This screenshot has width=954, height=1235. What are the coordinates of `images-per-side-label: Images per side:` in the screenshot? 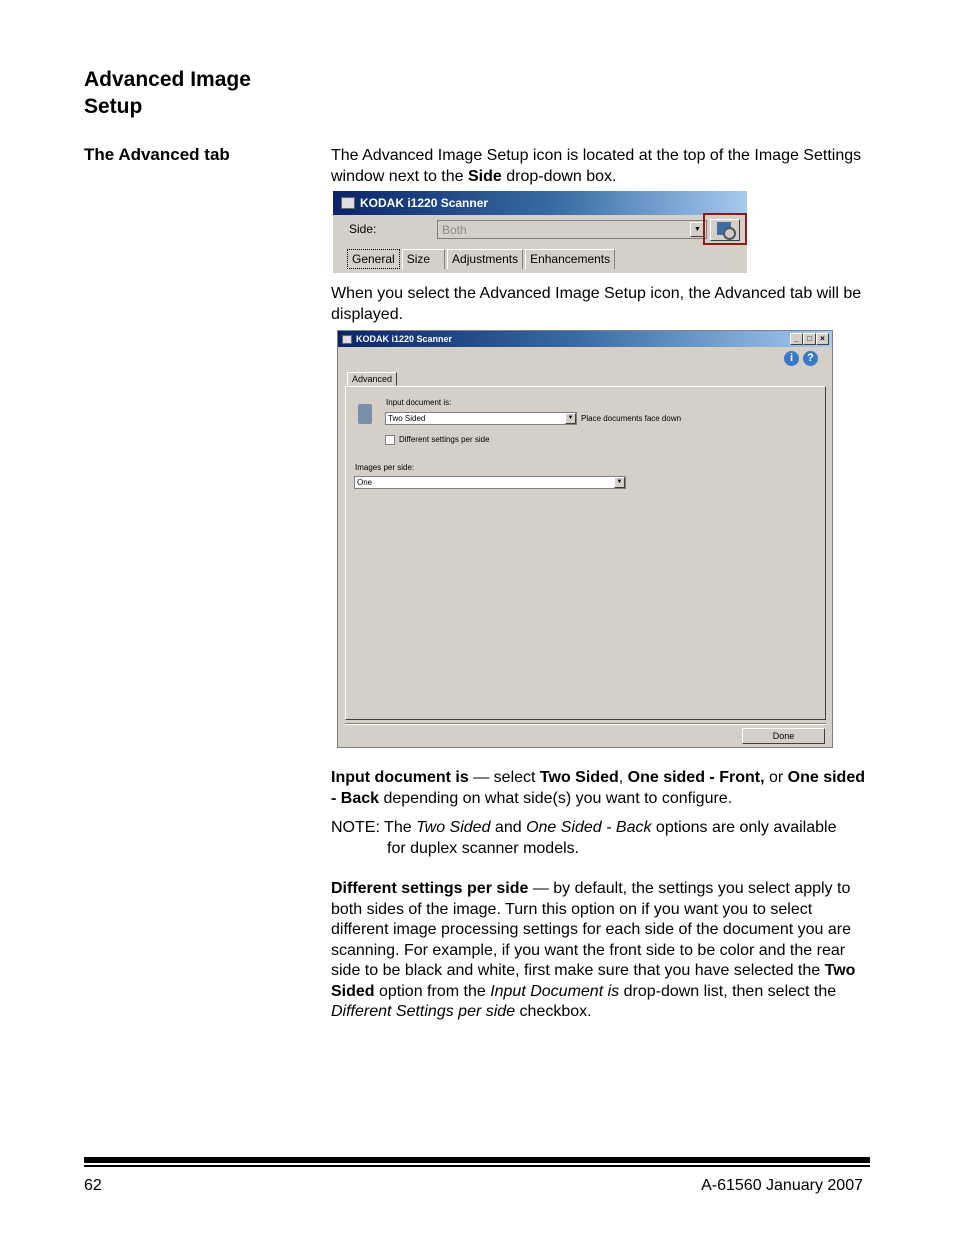 It's located at (385, 467).